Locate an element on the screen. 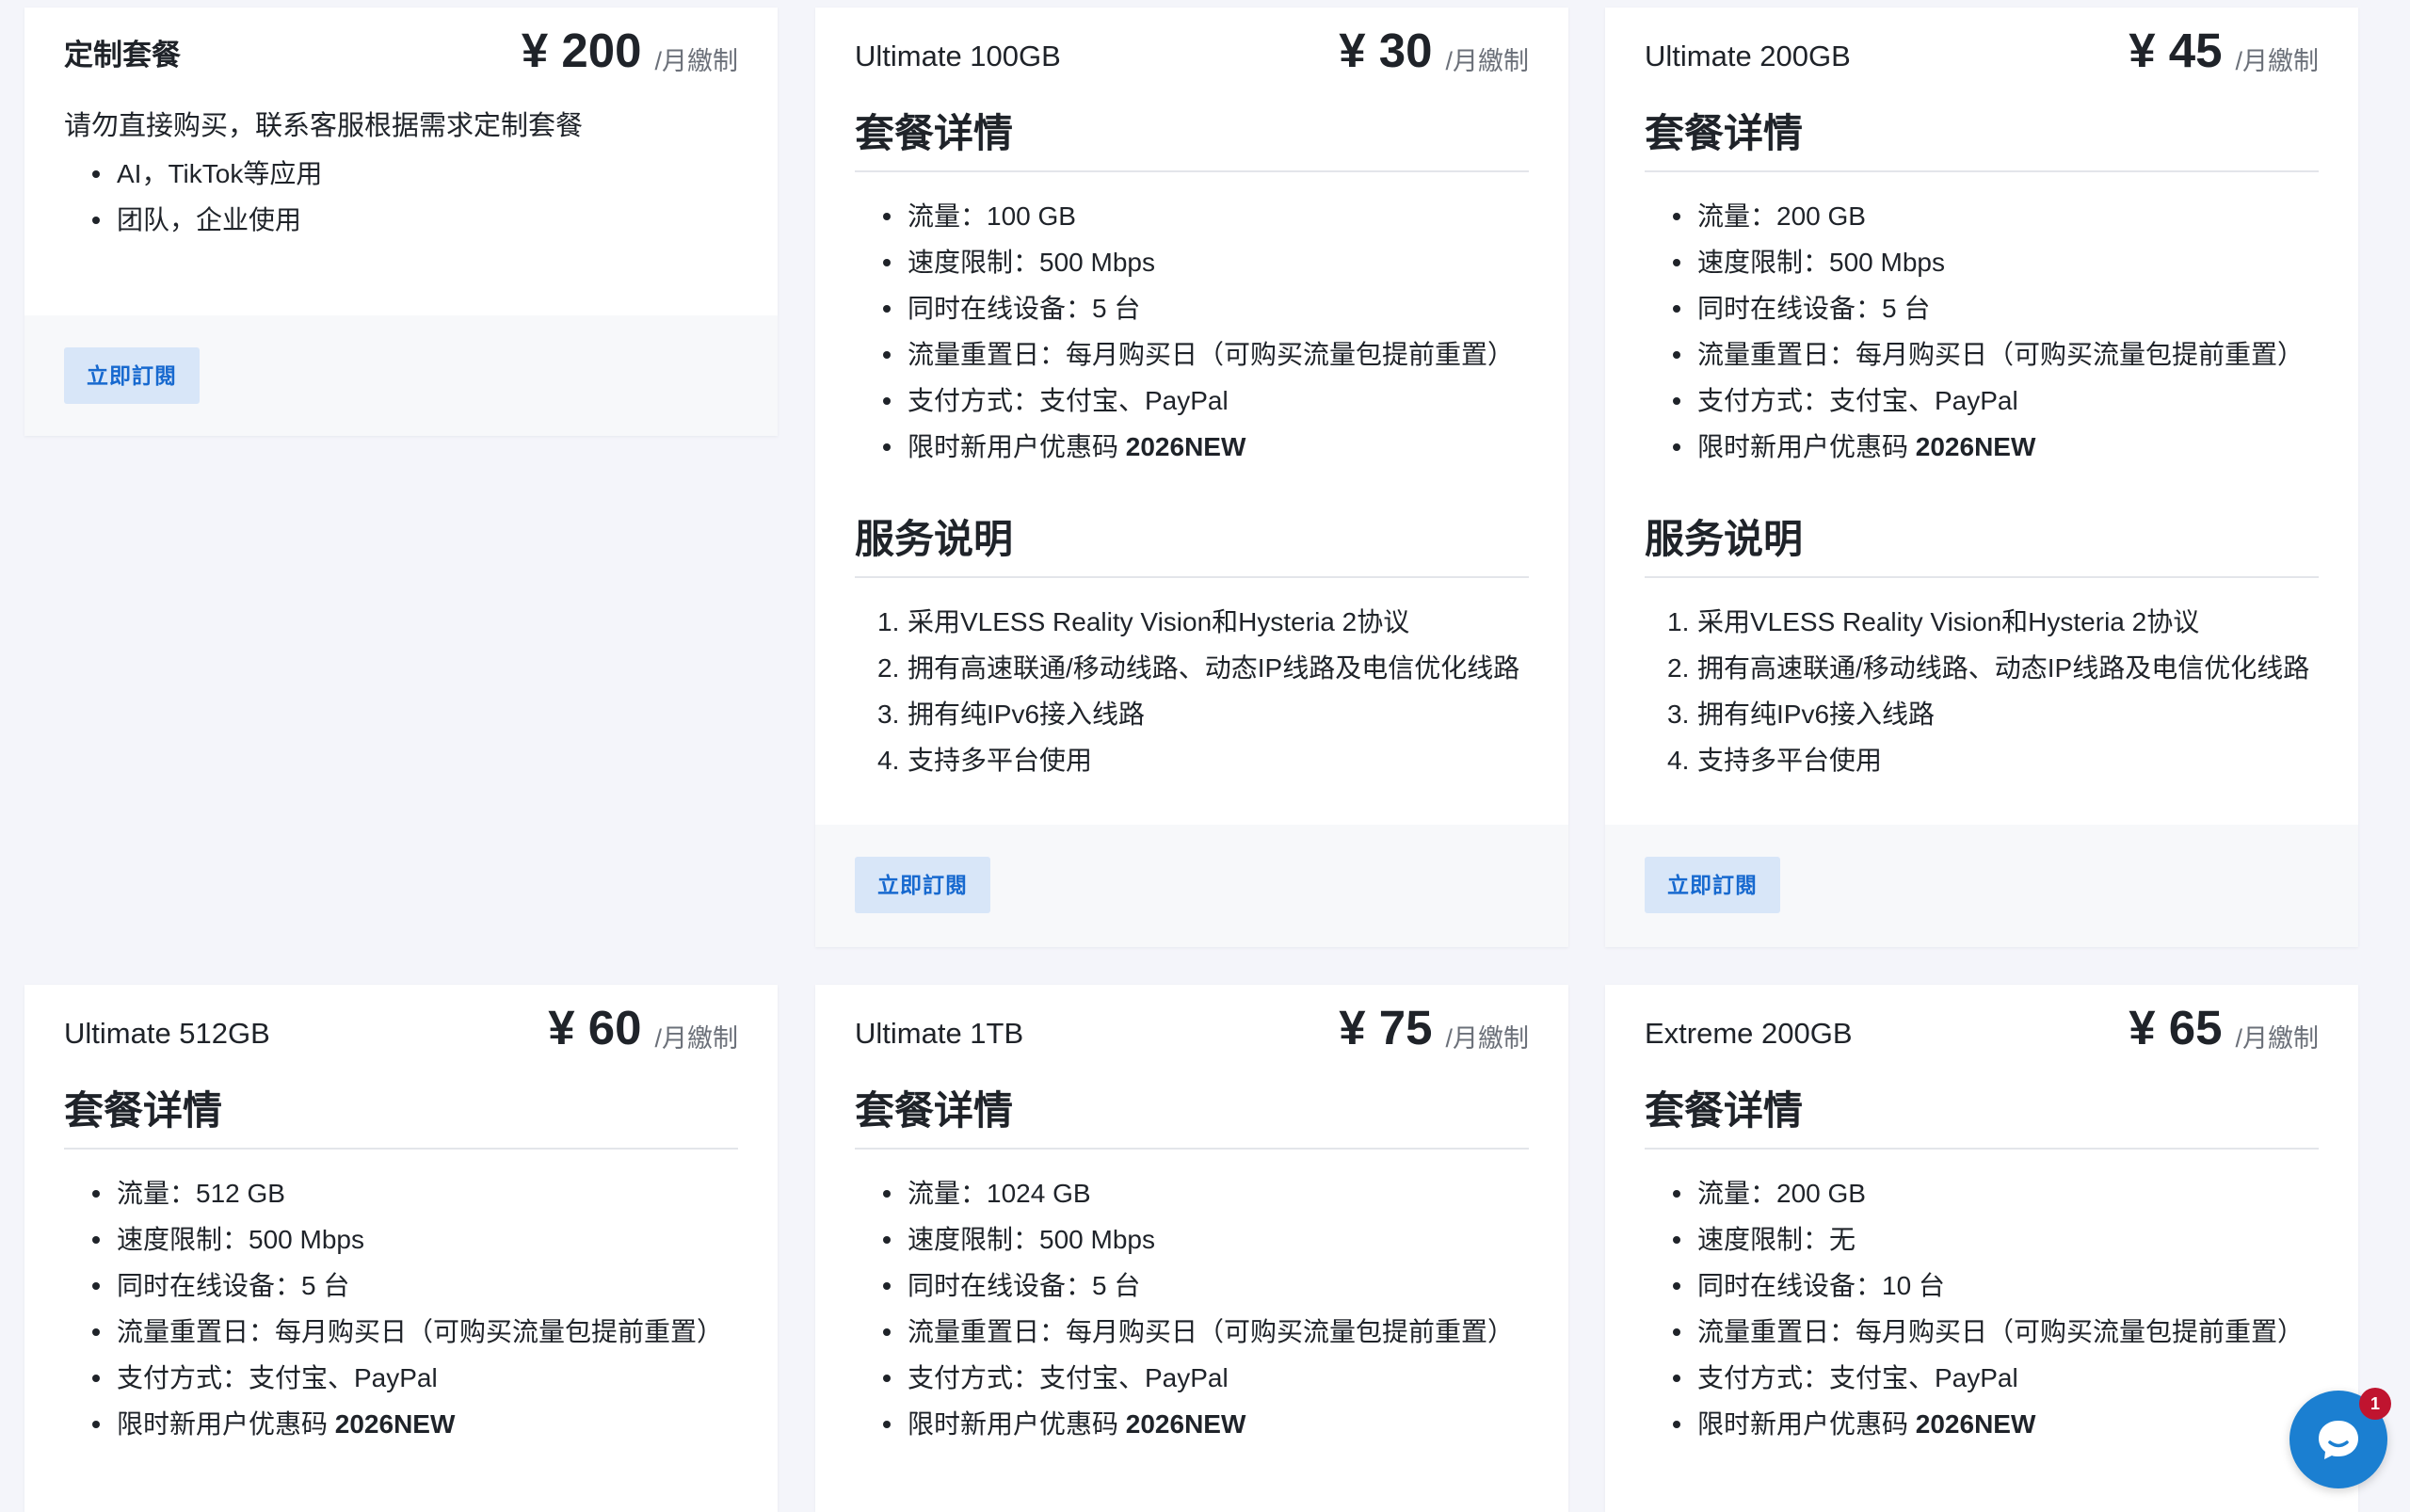 Image resolution: width=2410 pixels, height=1512 pixels. notification-badge: 1 is located at coordinates (2375, 1404).